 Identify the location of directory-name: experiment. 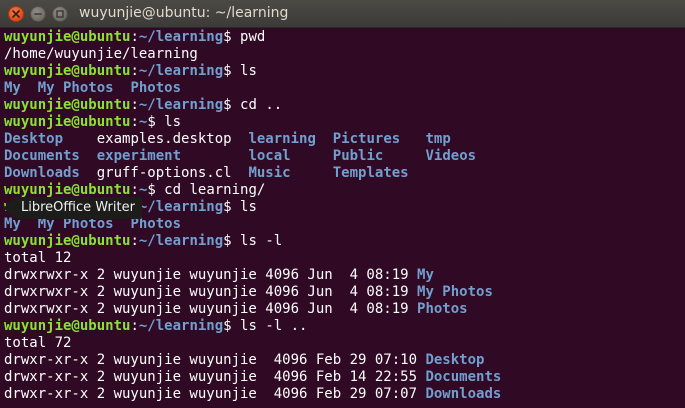
(139, 156).